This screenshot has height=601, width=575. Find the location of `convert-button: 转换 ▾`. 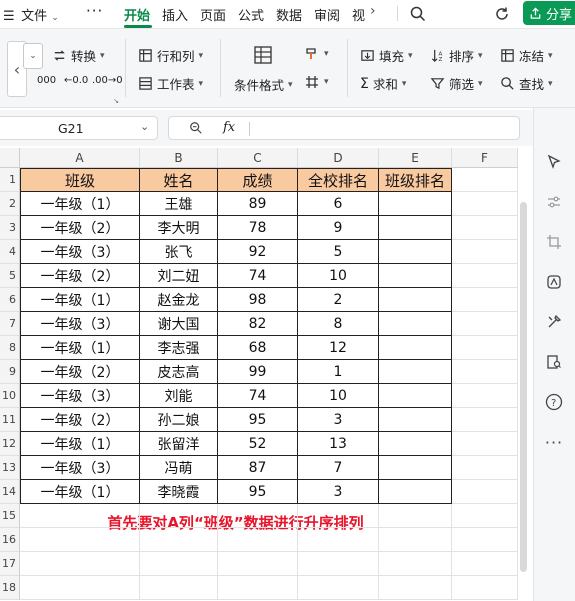

convert-button: 转换 ▾ is located at coordinates (78, 55).